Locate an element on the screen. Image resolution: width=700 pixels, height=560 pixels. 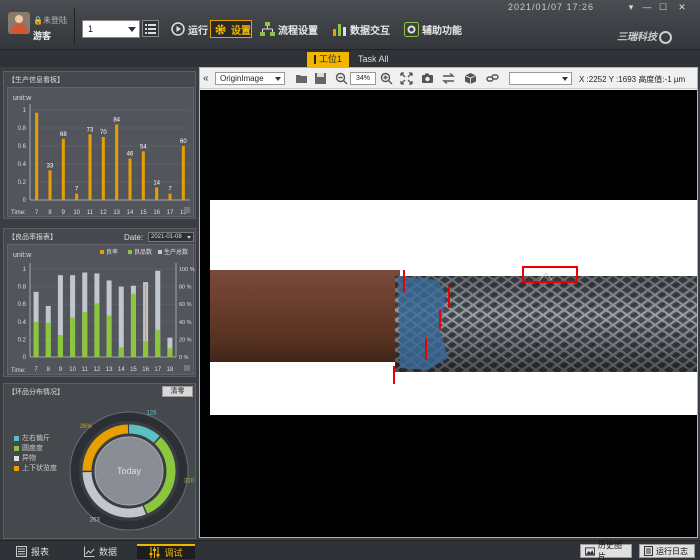
legend-label: 生产总数 is located at coordinates (176, 252).